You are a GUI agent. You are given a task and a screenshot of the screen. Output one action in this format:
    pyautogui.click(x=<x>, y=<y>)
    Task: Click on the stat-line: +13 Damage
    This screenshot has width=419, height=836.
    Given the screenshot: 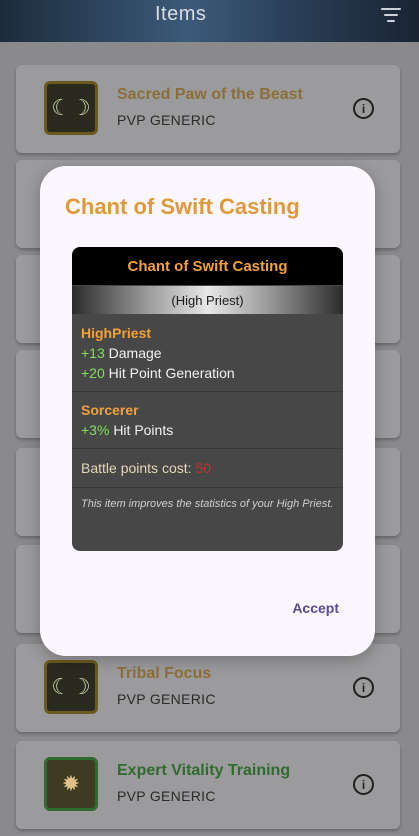 What is the action you would take?
    pyautogui.click(x=207, y=353)
    